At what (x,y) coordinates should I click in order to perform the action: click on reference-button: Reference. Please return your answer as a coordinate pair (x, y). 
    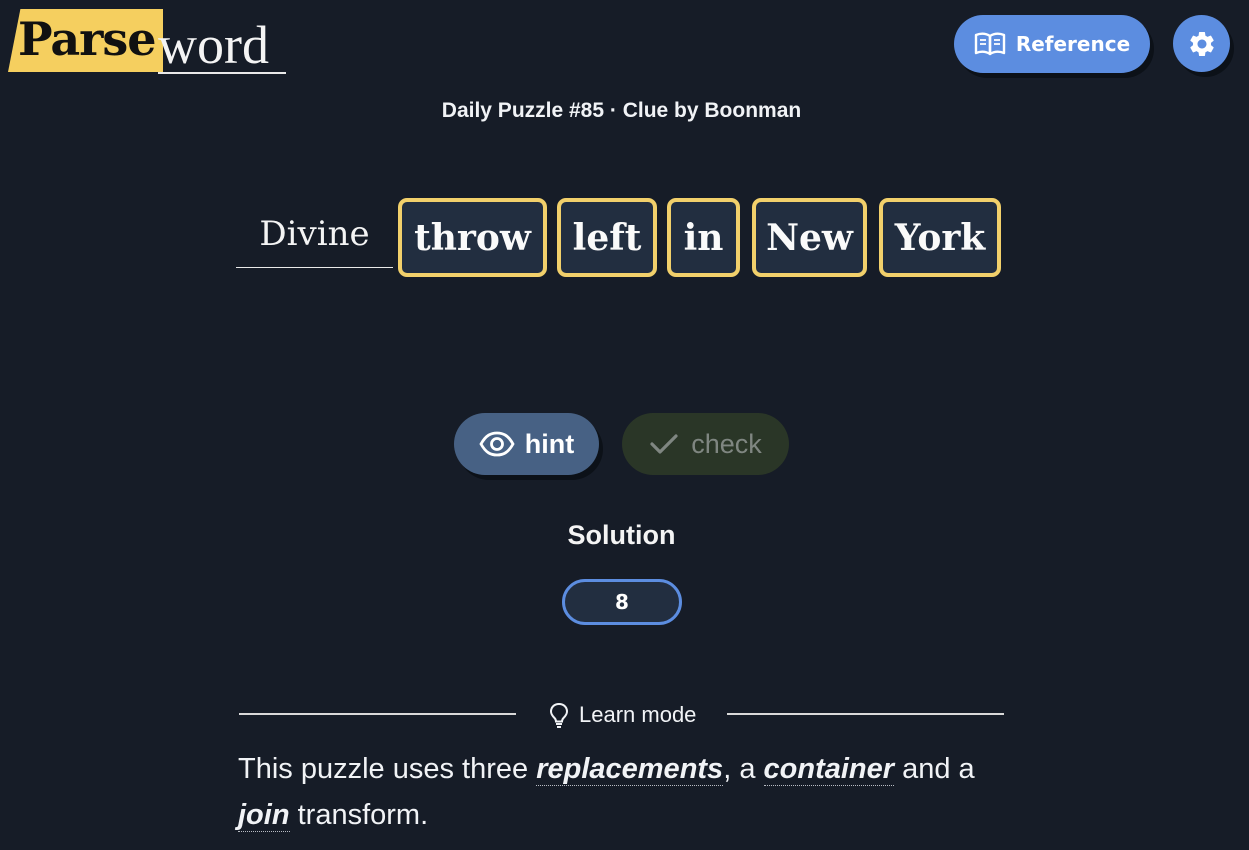
    Looking at the image, I should click on (1052, 44).